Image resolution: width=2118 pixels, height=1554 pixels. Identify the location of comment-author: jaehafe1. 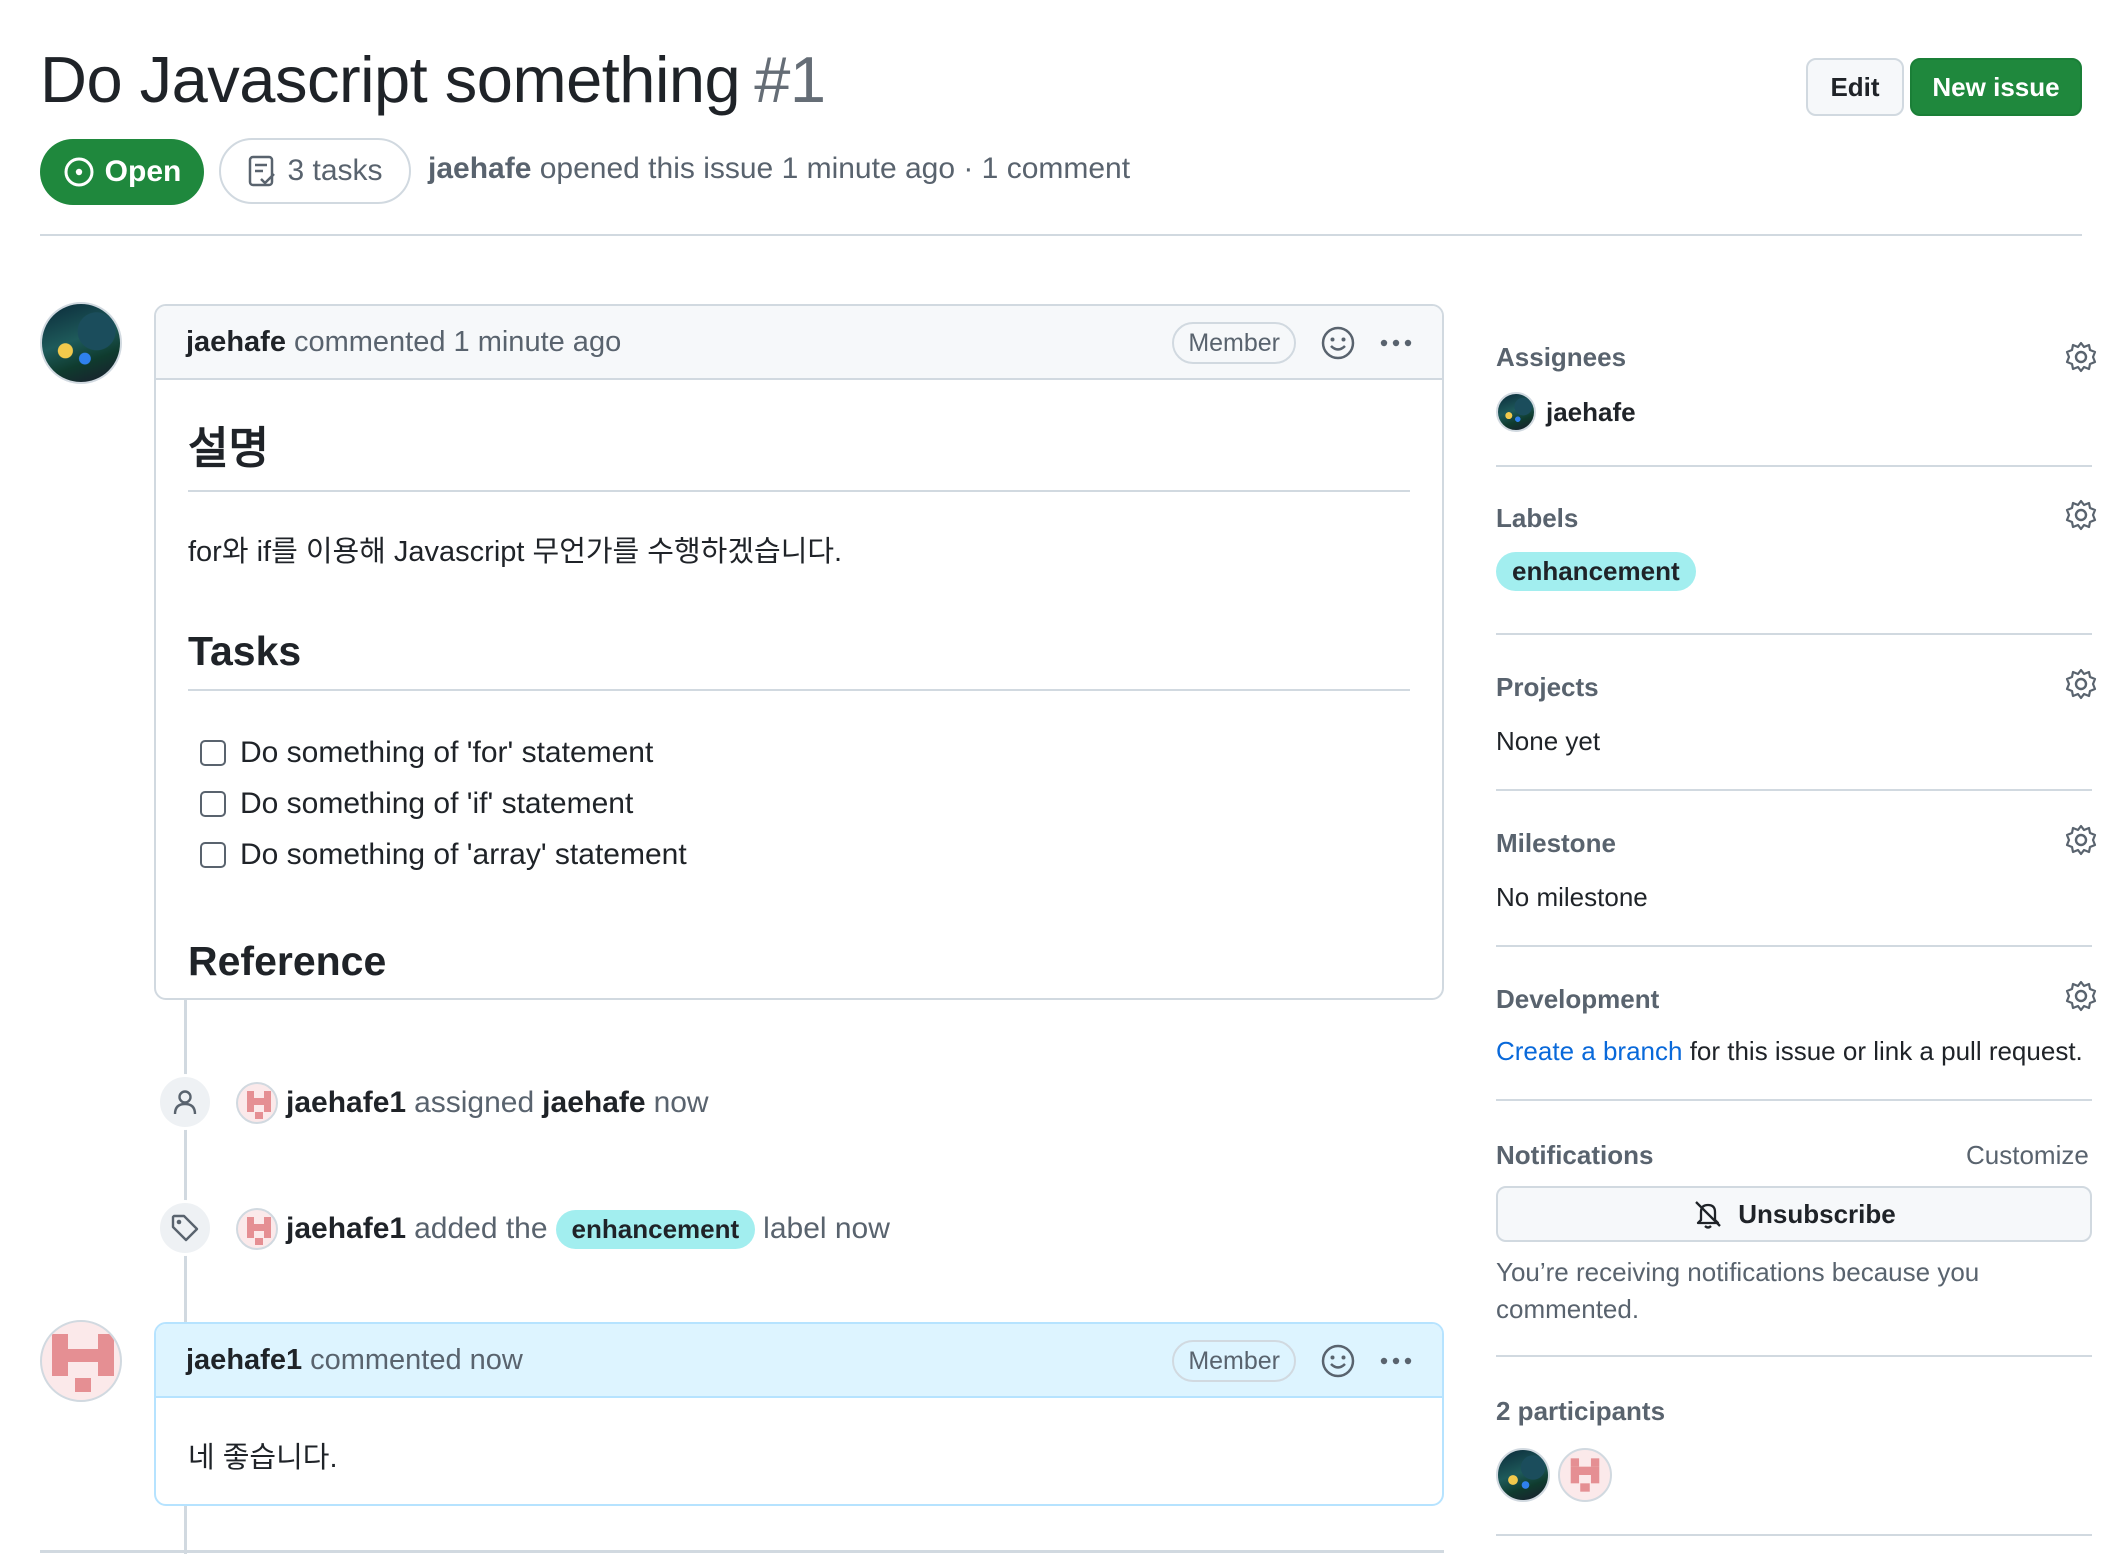
(244, 1360).